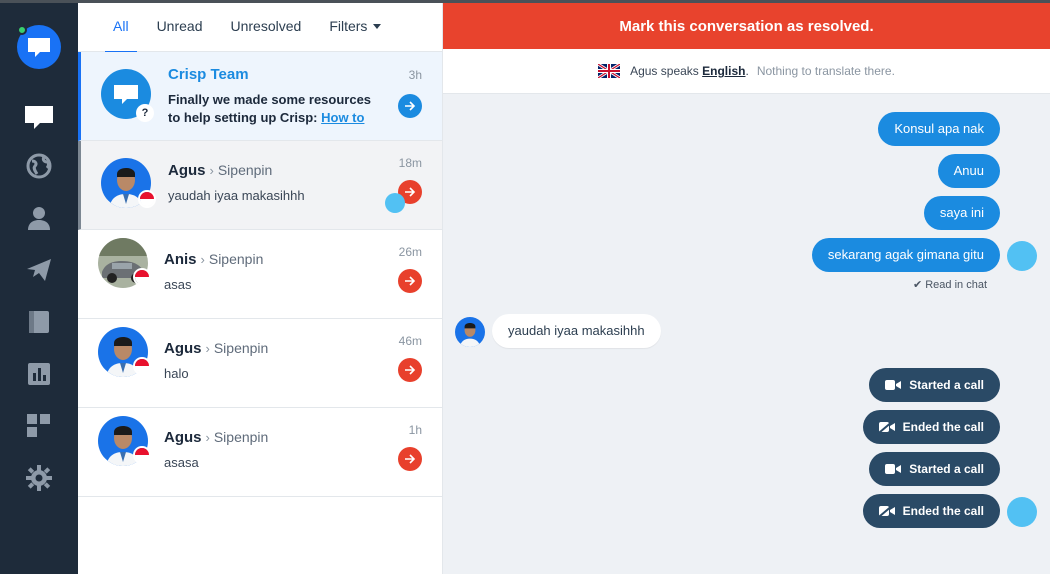 Image resolution: width=1050 pixels, height=574 pixels. Describe the element at coordinates (208, 74) in the screenshot. I see `conversation-name: Crisp Team` at that location.